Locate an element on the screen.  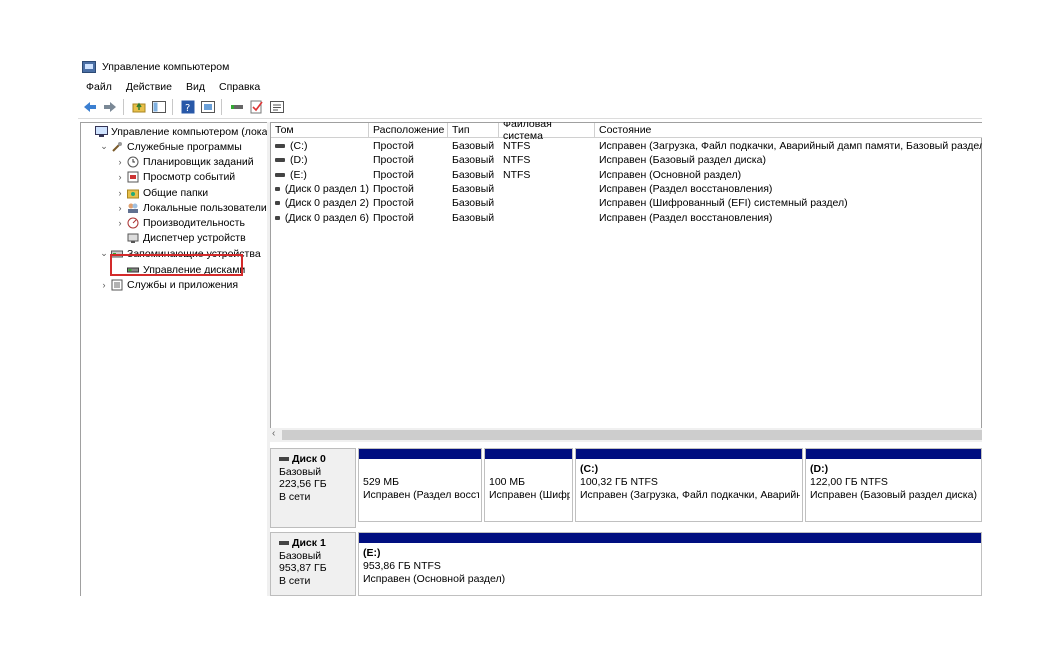
partition-block: 100 МБ Исправен (Шифр is located at coordinates (528, 485).